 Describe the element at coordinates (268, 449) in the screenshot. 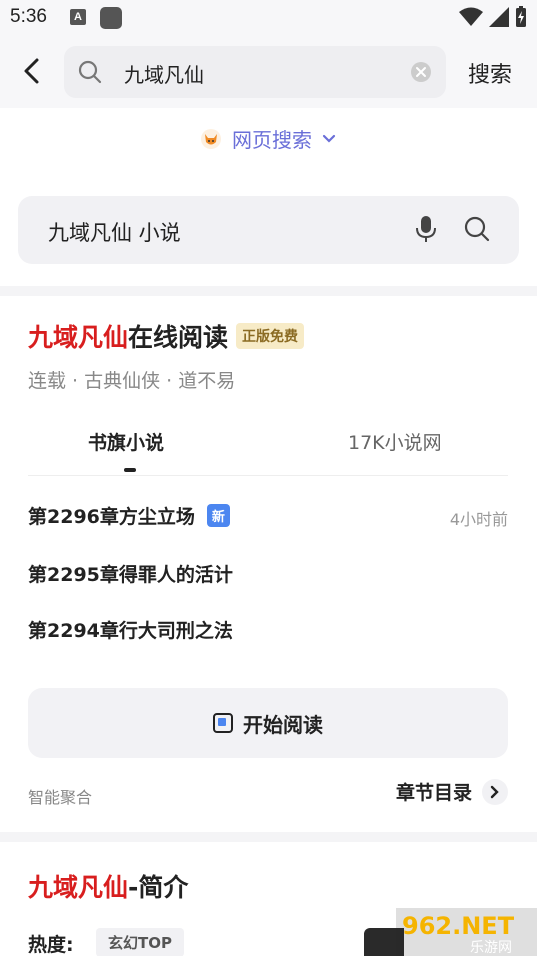

I see `source-tabs: 书旗小说 17K小说网` at that location.